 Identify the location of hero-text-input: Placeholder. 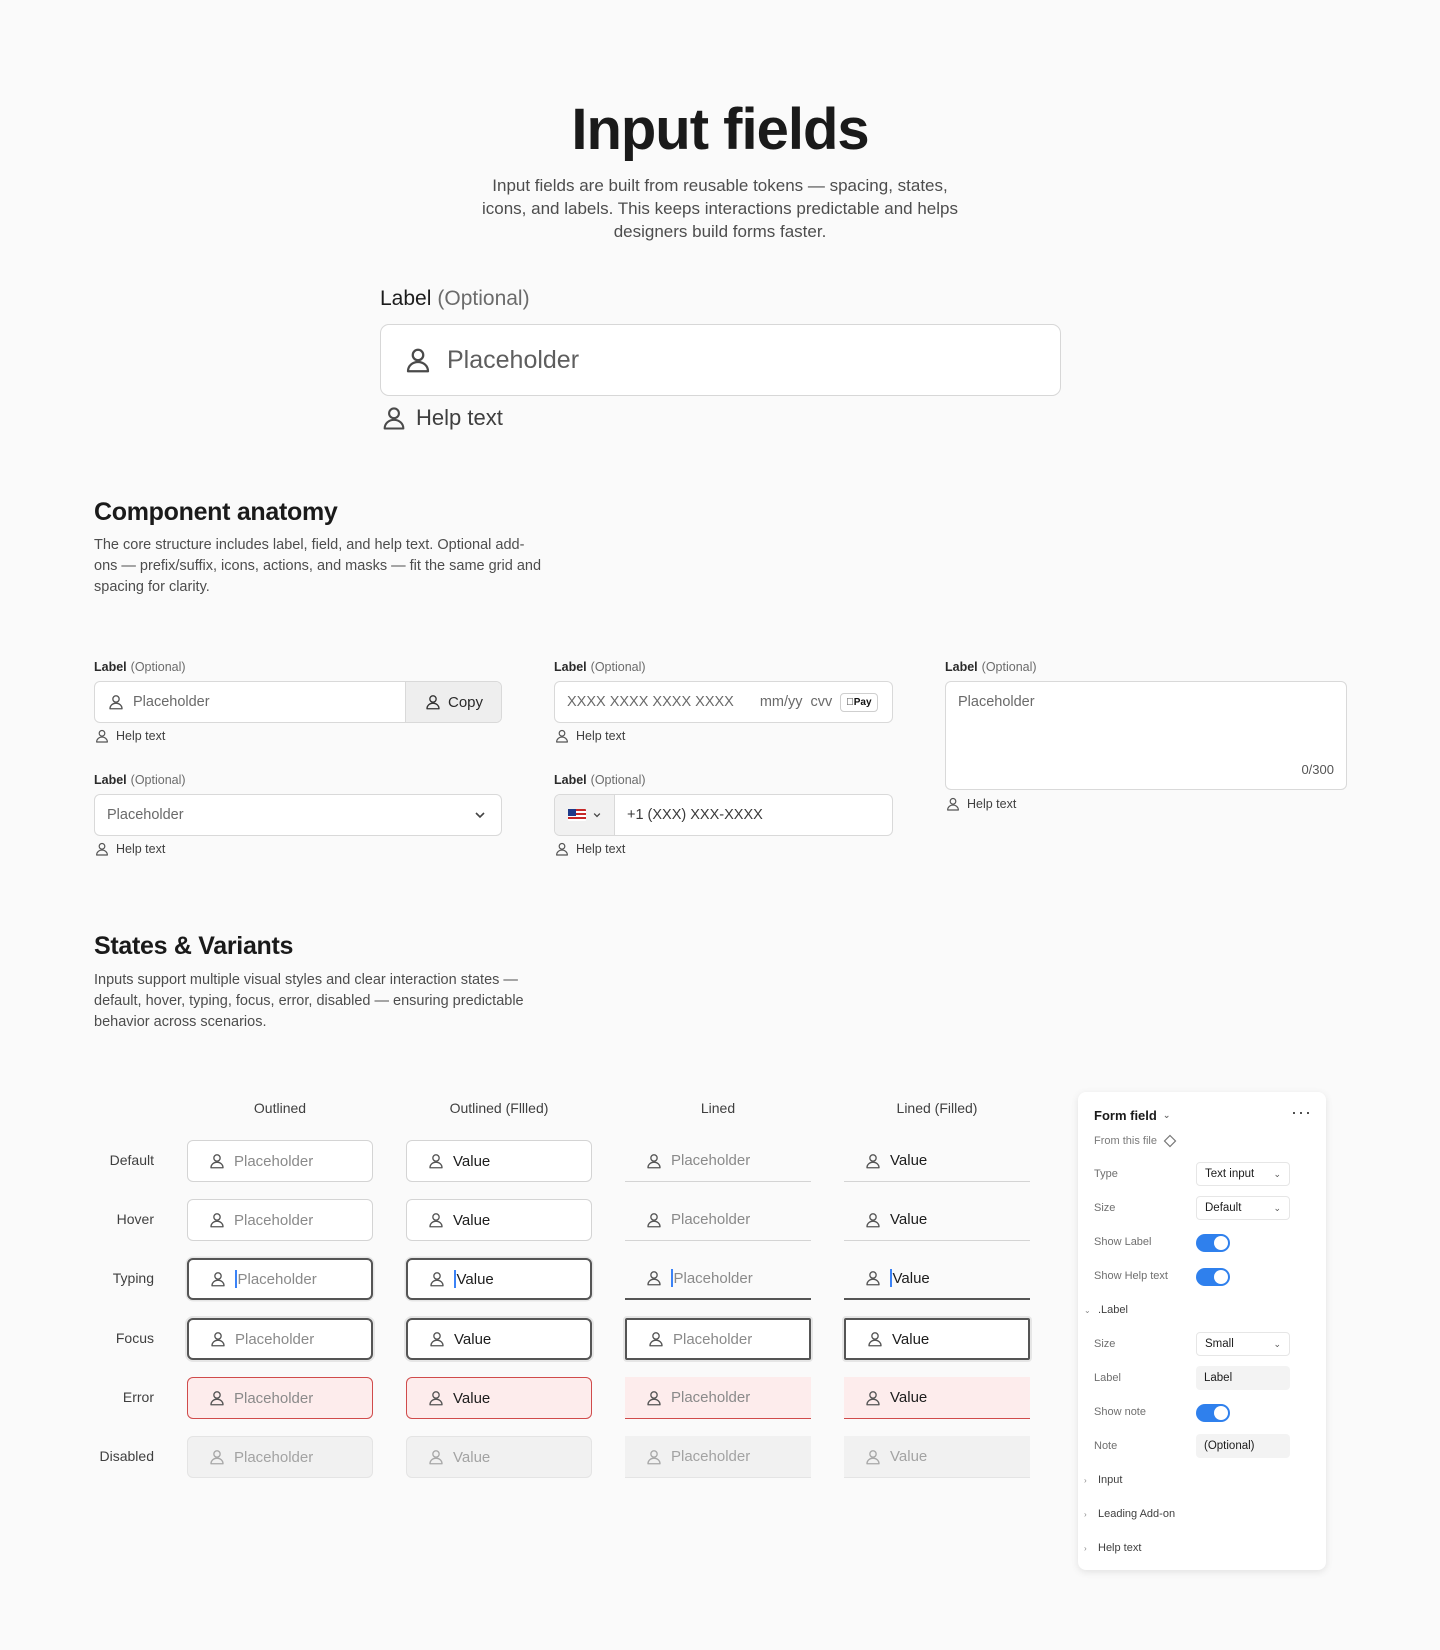
(720, 360).